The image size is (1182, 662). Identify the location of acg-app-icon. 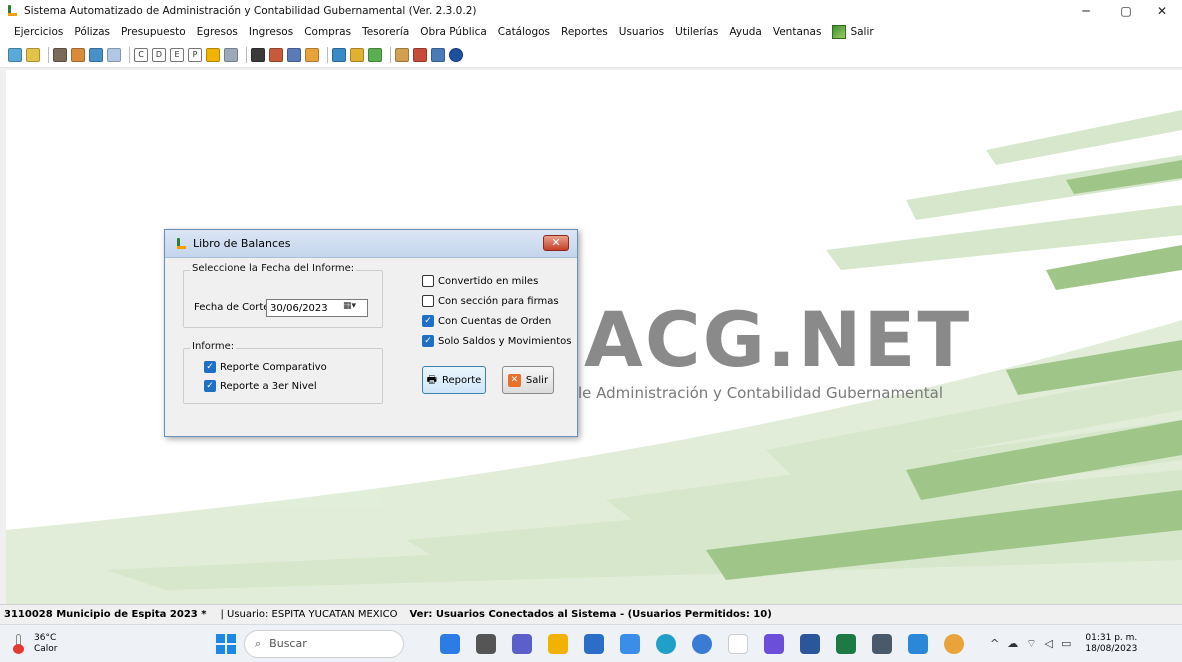
(738, 643).